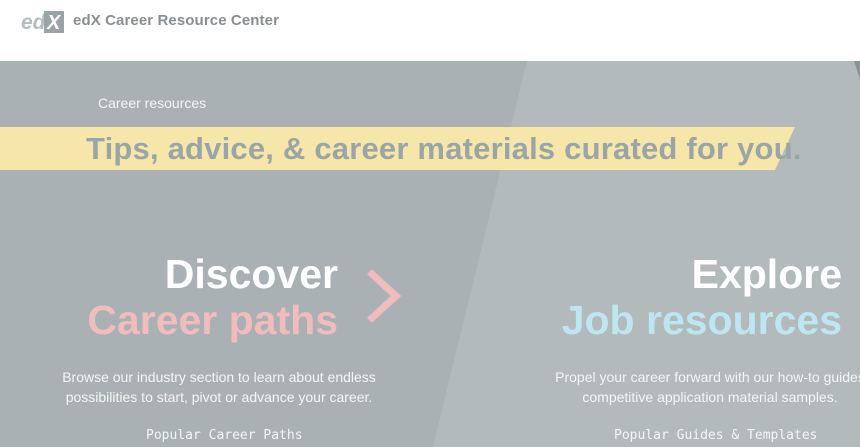 The height and width of the screenshot is (447, 860). I want to click on discover-subtitle: Career paths, so click(212, 320).